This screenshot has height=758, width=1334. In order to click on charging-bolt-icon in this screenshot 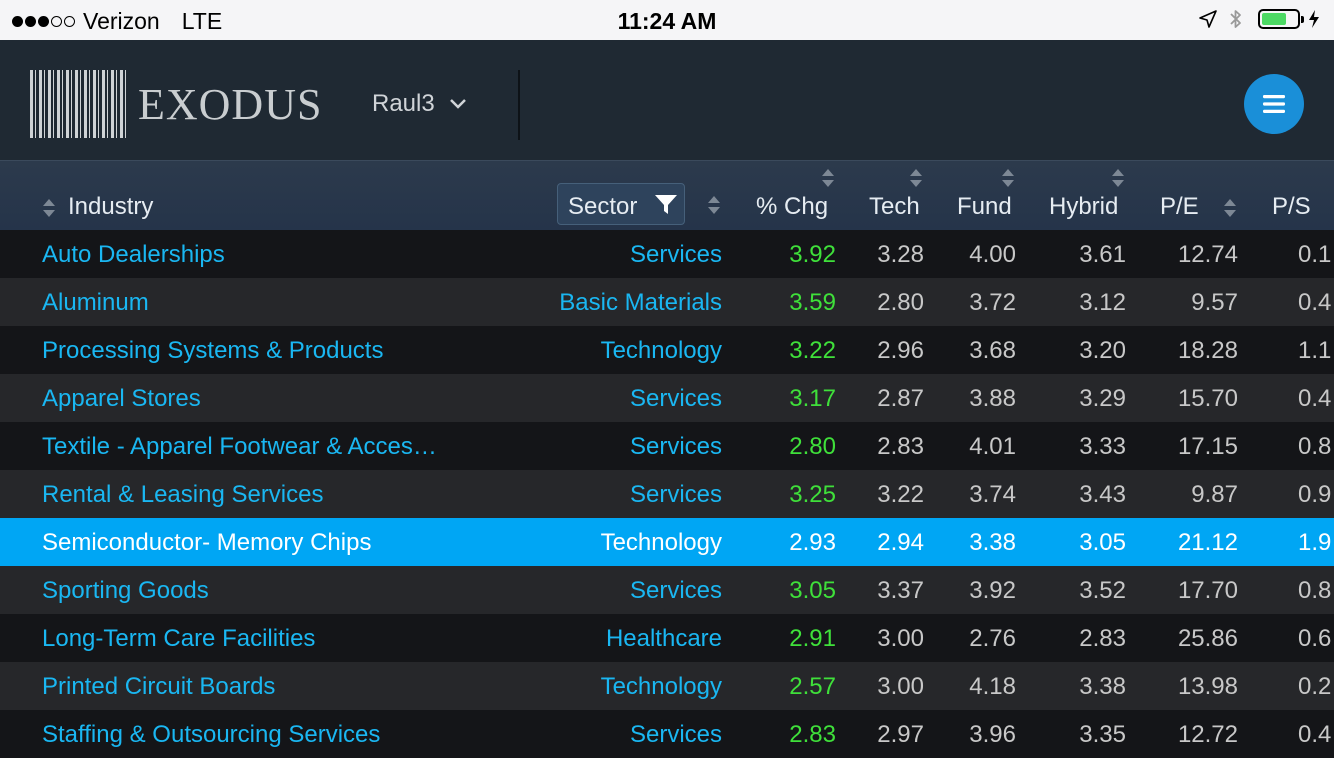, I will do `click(1314, 19)`.